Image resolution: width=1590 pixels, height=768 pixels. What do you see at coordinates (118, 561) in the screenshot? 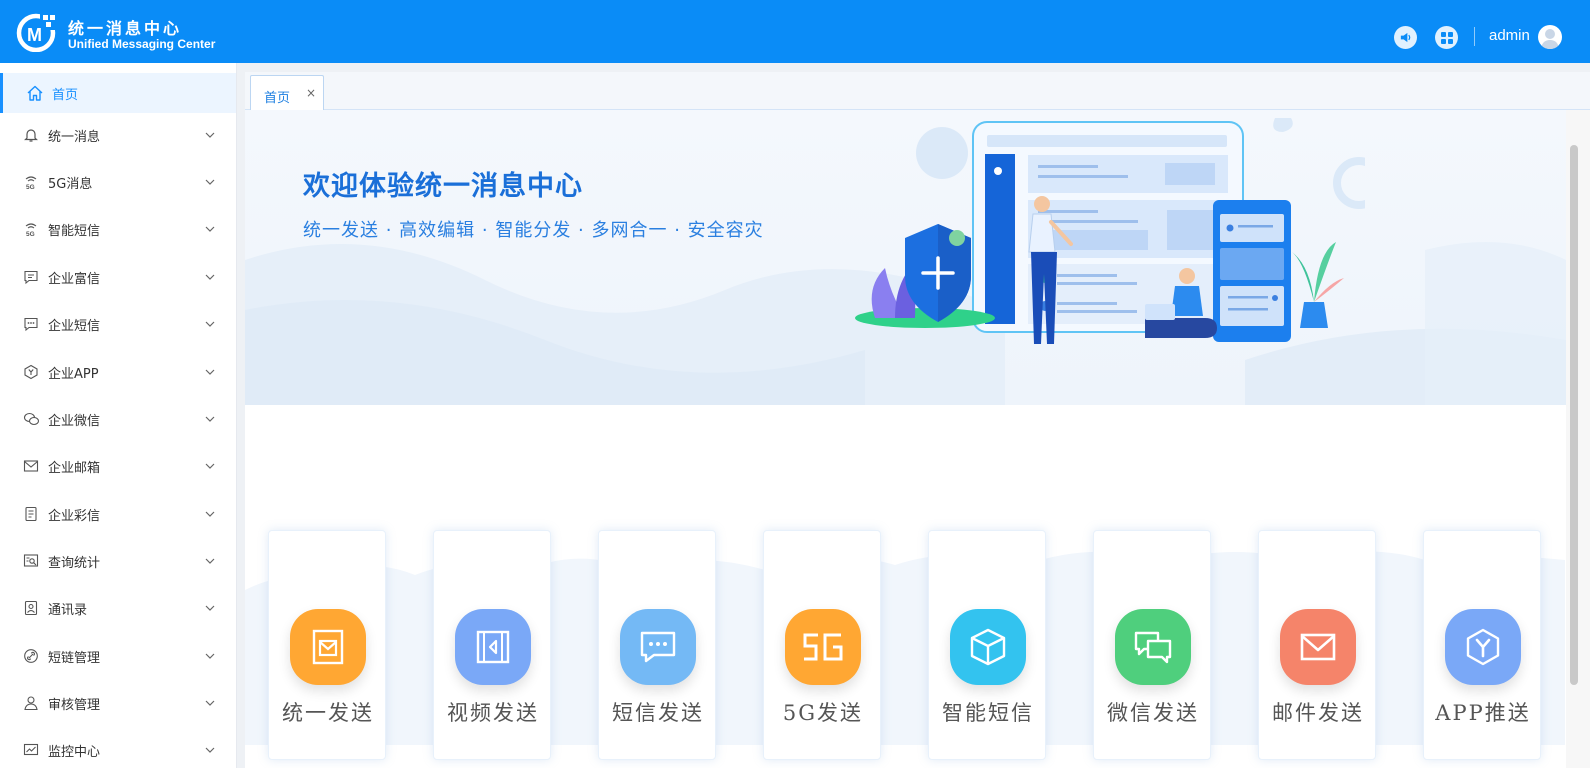
I see `sidebar-item-query-stats: 查询统计` at bounding box center [118, 561].